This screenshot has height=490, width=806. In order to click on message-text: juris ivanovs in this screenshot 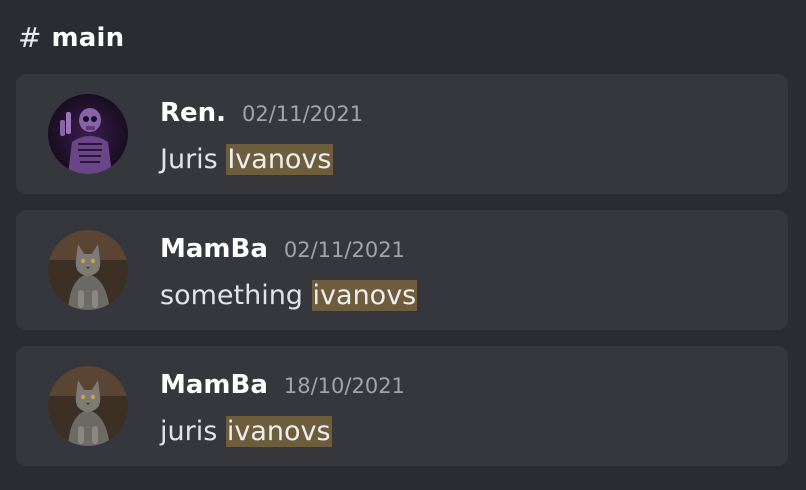, I will do `click(246, 432)`.